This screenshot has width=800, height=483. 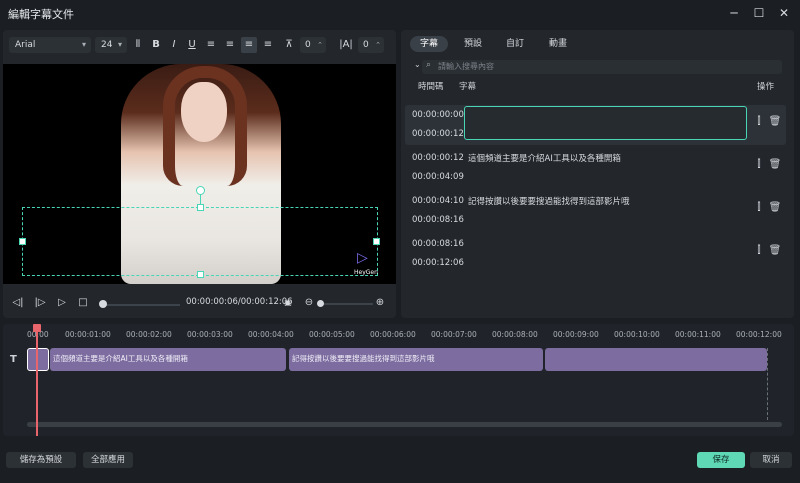 I want to click on font-family-select: Arial ▾, so click(x=50, y=45).